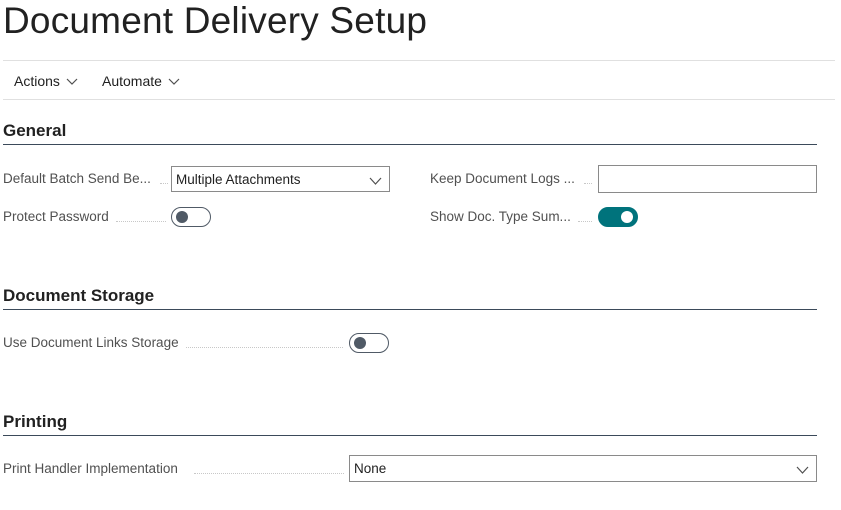  I want to click on section-divider-printing, so click(410, 435).